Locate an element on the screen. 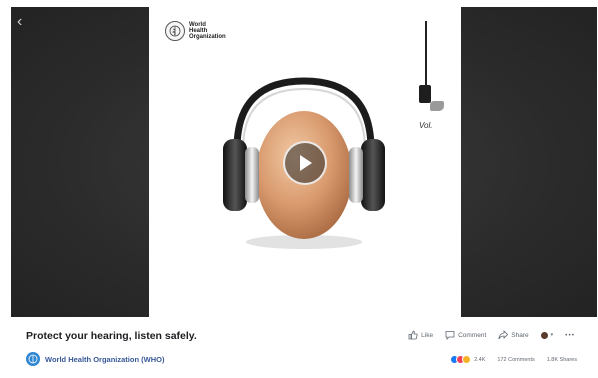 Image resolution: width=598 pixels, height=378 pixels. comments-count: 172 Comments is located at coordinates (515, 360).